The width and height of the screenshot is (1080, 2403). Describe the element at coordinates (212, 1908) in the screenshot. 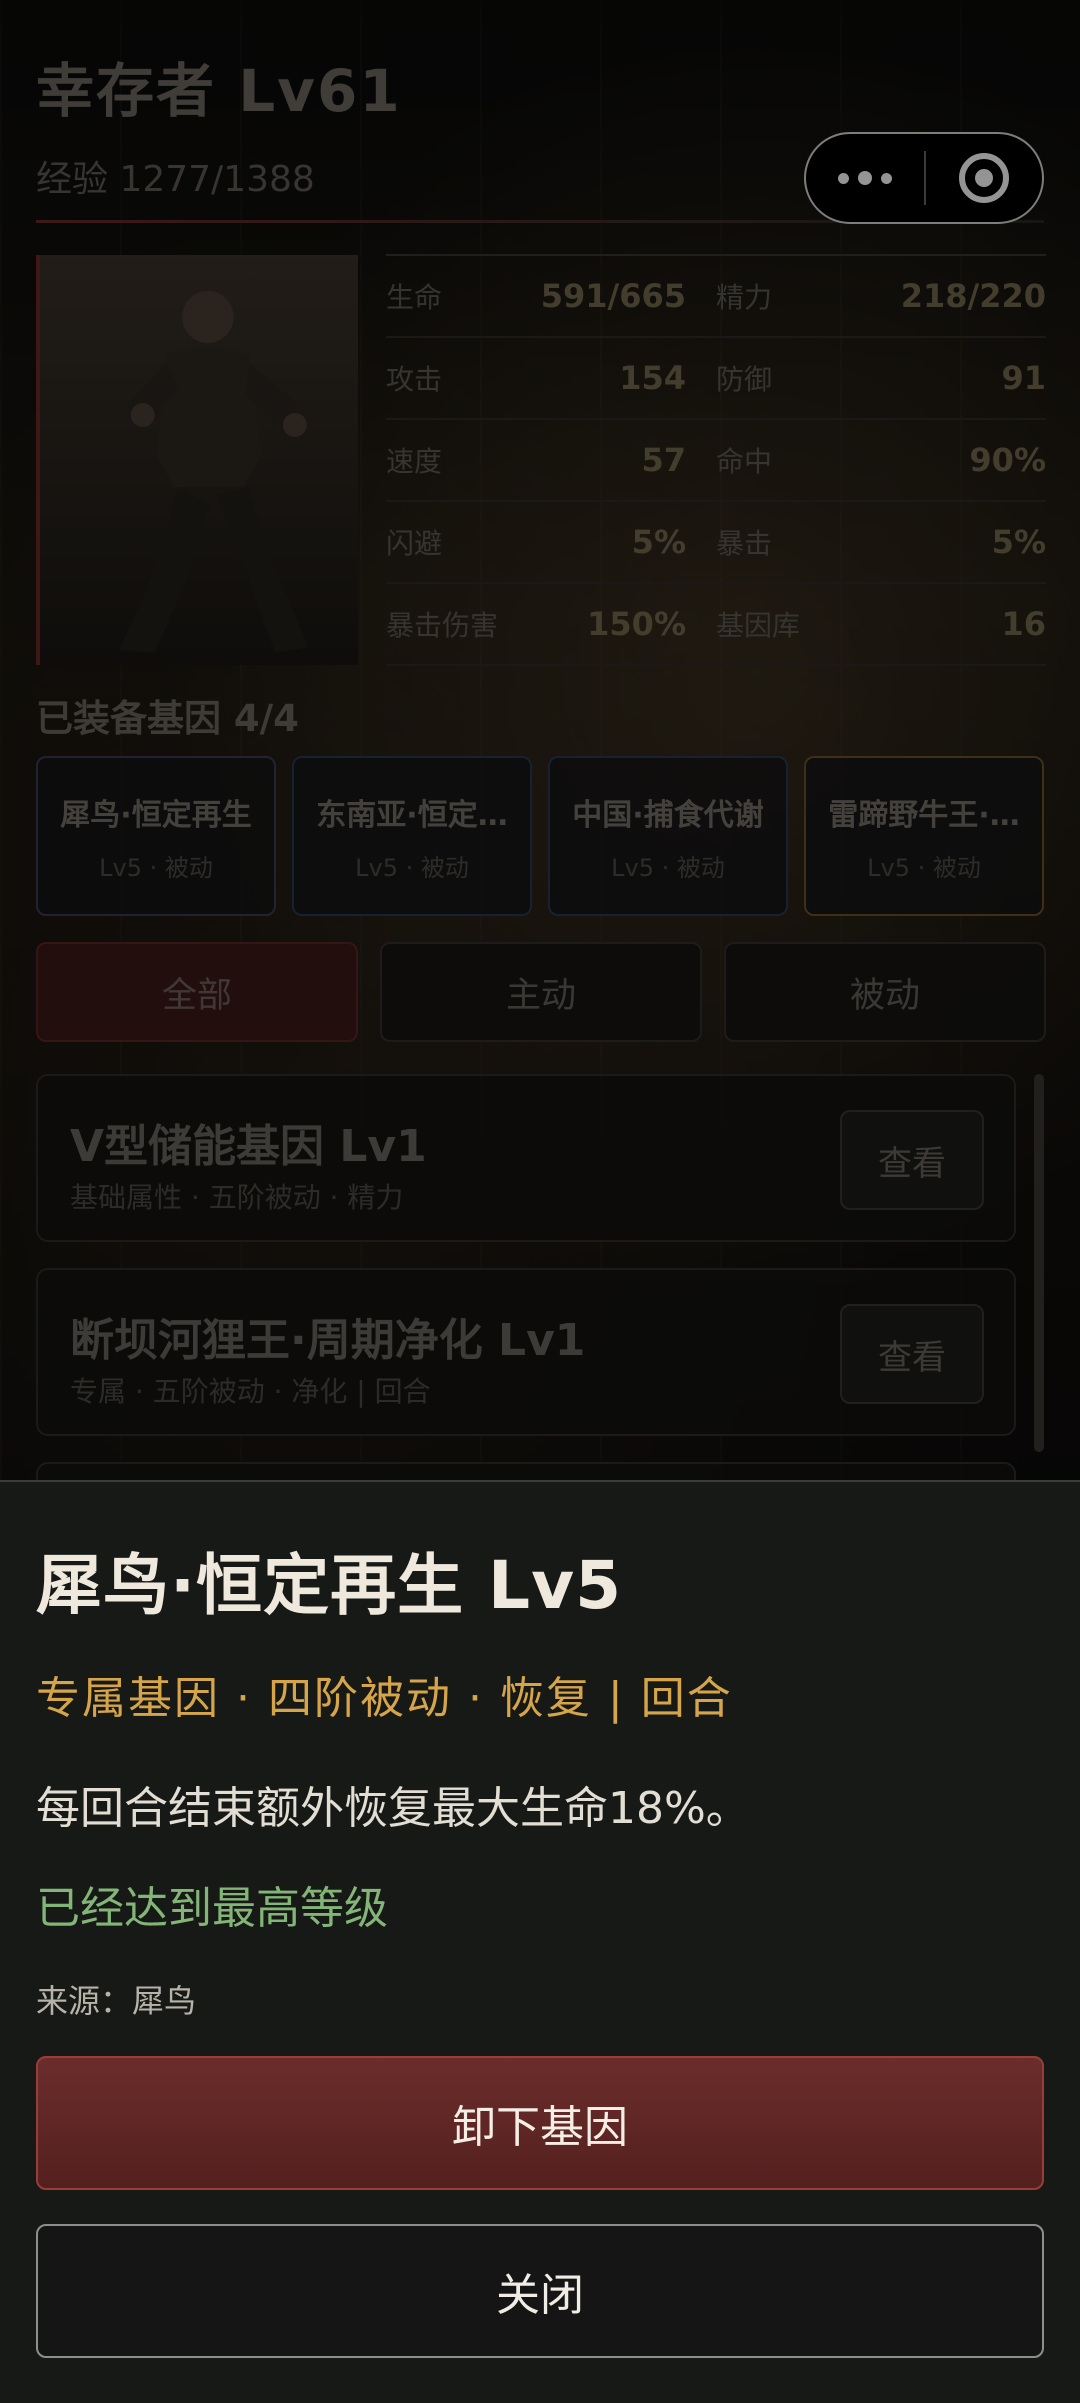

I see `gene-level-status: 已经达到最高等级` at that location.